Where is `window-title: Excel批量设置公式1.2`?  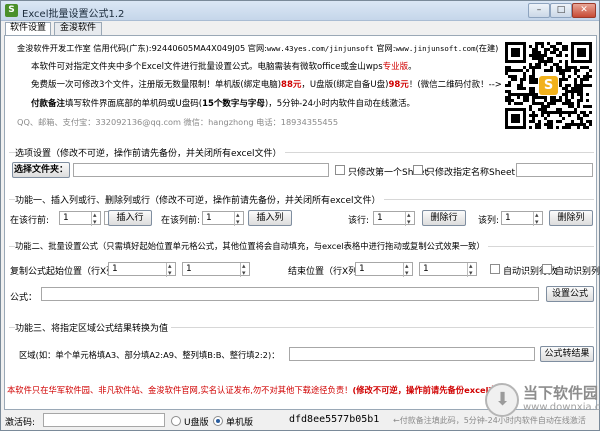
window-title: Excel批量设置公式1.2 is located at coordinates (73, 14).